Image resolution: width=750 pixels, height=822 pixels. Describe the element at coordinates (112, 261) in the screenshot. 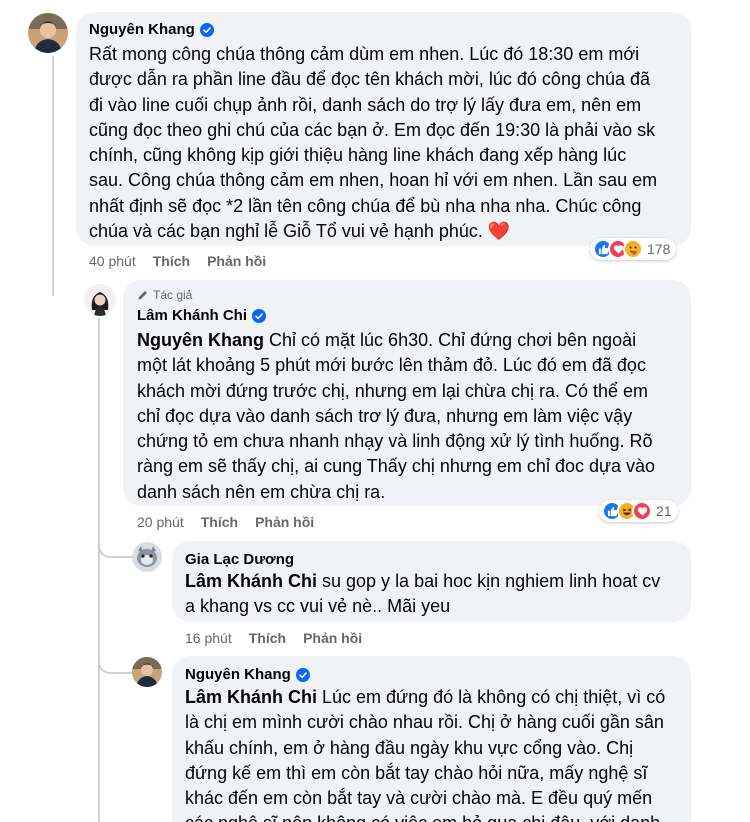

I see `timestamp: 40 phút` at that location.